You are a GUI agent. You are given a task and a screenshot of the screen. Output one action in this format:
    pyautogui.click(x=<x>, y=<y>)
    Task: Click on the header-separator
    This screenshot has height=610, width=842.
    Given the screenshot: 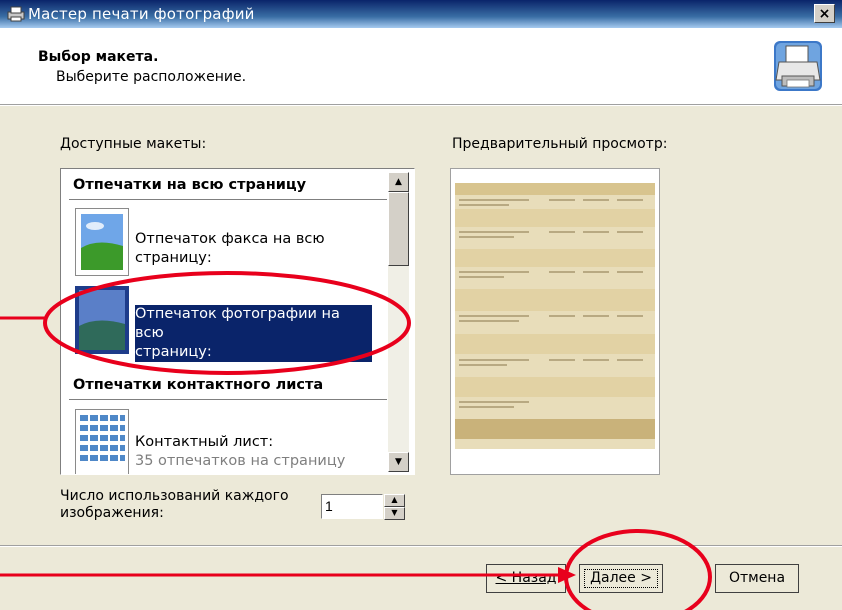 What is the action you would take?
    pyautogui.click(x=421, y=105)
    